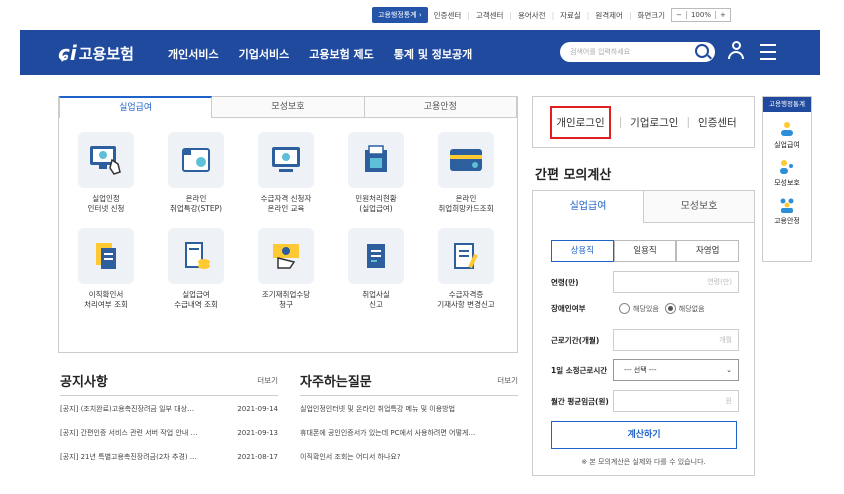 Image resolution: width=844 pixels, height=494 pixels. I want to click on stats-button: 고용행정통계 ›, so click(400, 15).